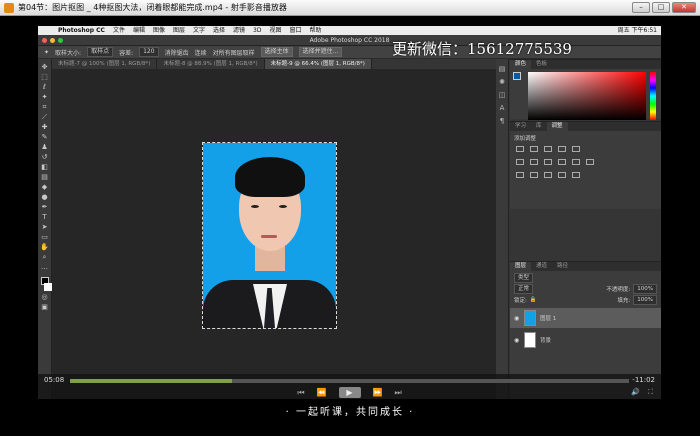 Image resolution: width=700 pixels, height=436 pixels. What do you see at coordinates (234, 52) in the screenshot?
I see `all-layers-checkbox: 对所有图层取样` at bounding box center [234, 52].